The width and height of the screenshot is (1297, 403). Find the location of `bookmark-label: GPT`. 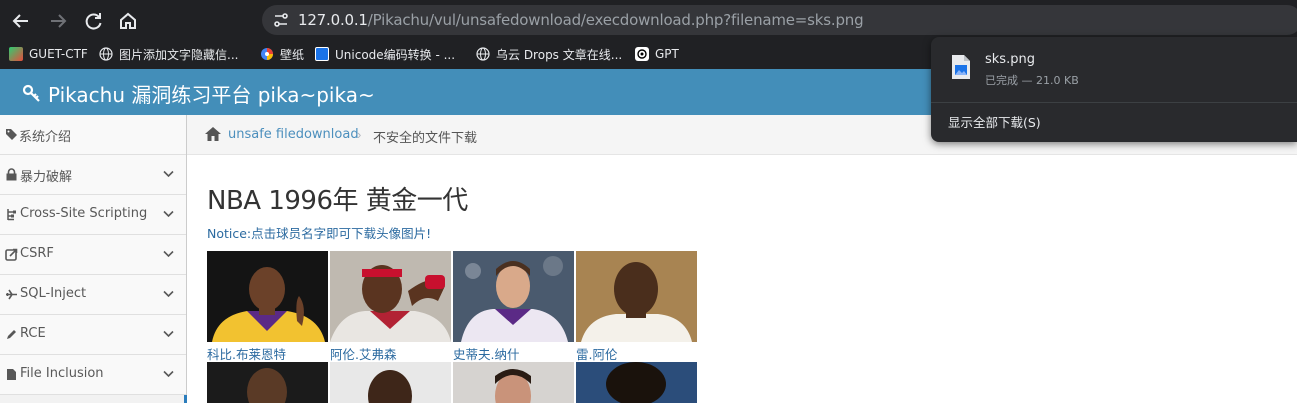

bookmark-label: GPT is located at coordinates (667, 54).